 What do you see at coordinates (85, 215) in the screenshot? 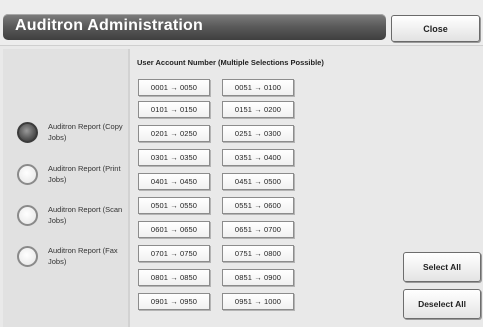
I see `report-option-label: Auditron Report (Scan Jobs)` at bounding box center [85, 215].